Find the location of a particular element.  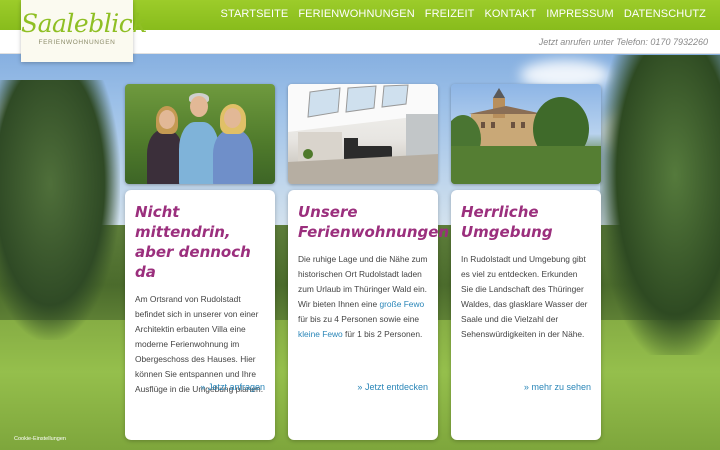

link-kleine-fewo: kleine Fewo is located at coordinates (320, 334).